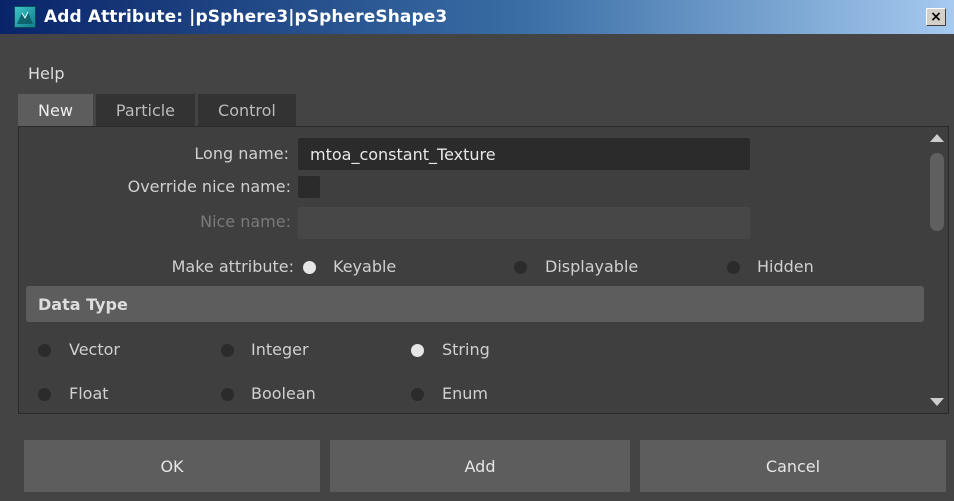 The width and height of the screenshot is (954, 501). What do you see at coordinates (209, 186) in the screenshot?
I see `override-nice-name-label: Override nice name:` at bounding box center [209, 186].